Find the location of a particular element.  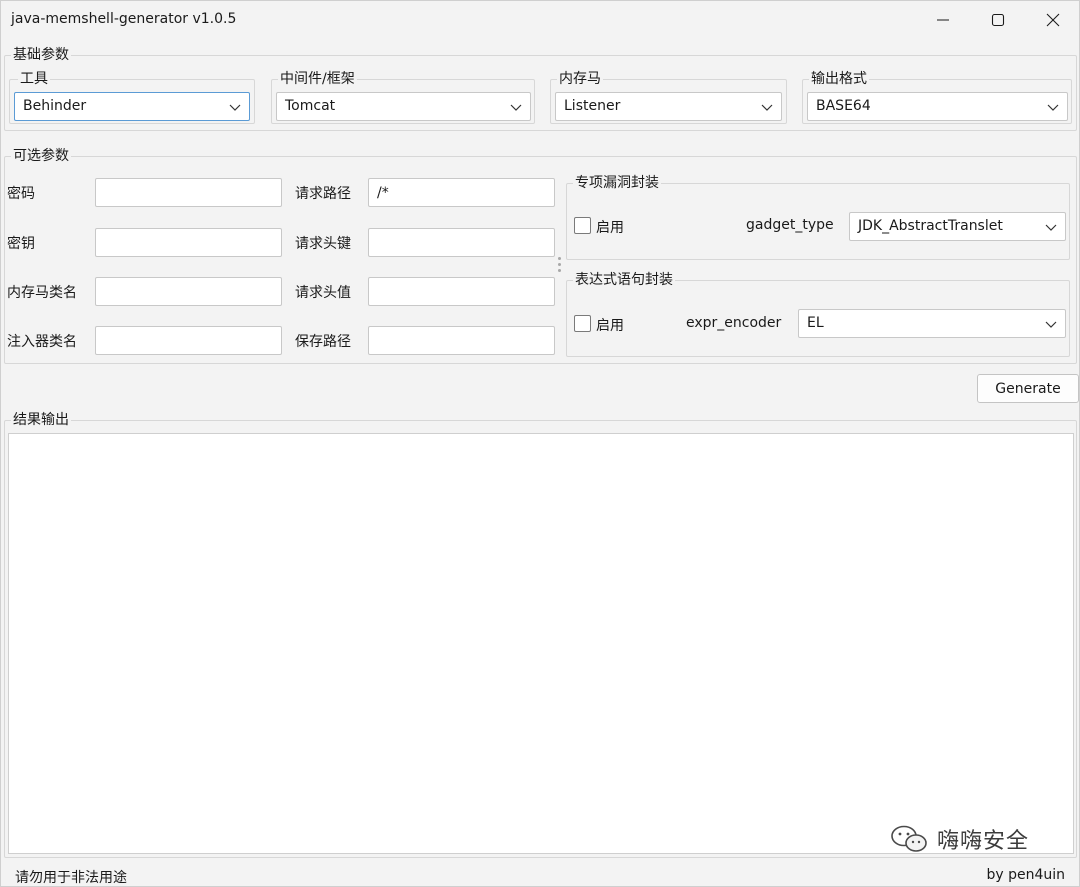

shell-class-name-field is located at coordinates (188, 291).